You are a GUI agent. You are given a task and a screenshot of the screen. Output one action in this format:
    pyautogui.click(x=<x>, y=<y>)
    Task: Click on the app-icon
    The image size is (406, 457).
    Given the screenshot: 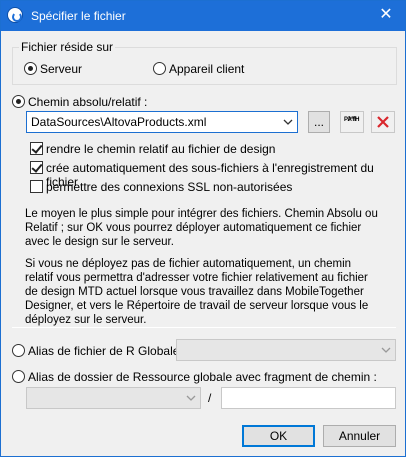 What is the action you would take?
    pyautogui.click(x=15, y=15)
    